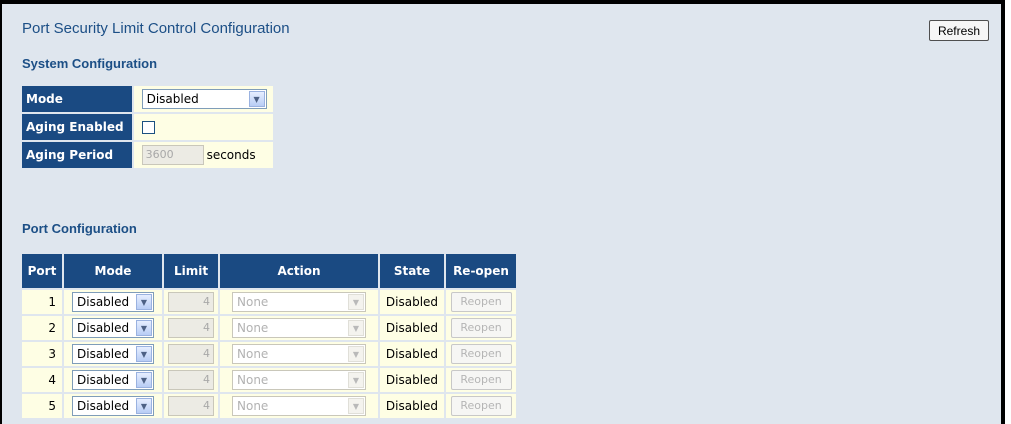  I want to click on port-config-heading: Port Configuration, so click(79, 228).